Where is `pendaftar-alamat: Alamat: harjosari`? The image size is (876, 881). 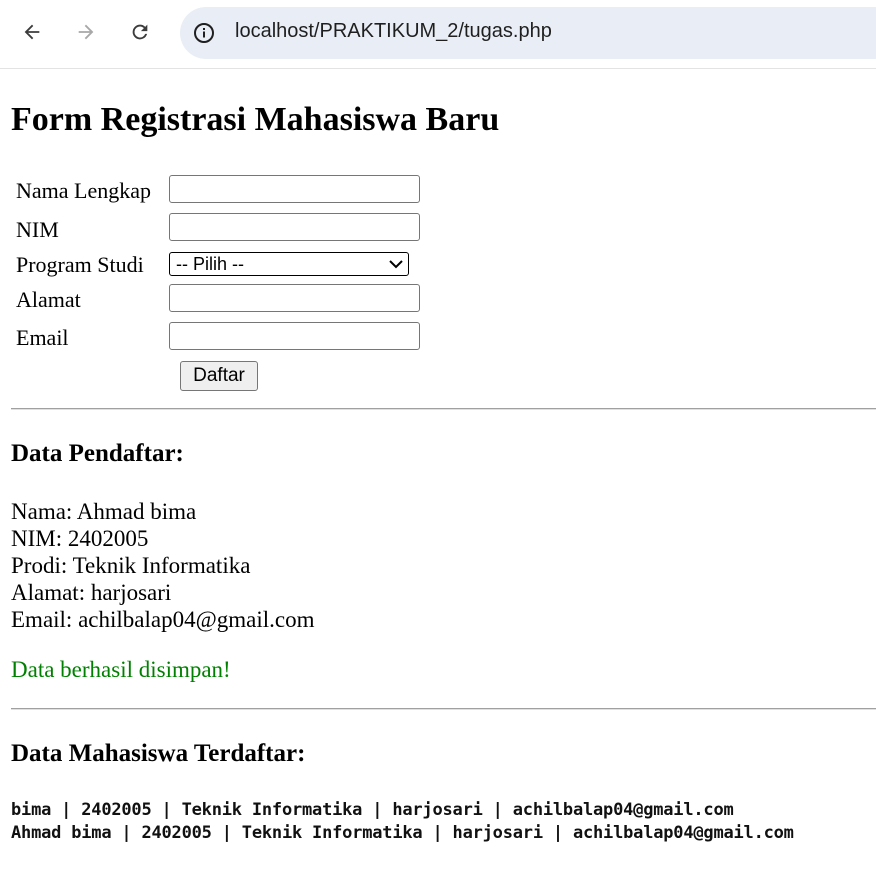 pendaftar-alamat: Alamat: harjosari is located at coordinates (91, 592).